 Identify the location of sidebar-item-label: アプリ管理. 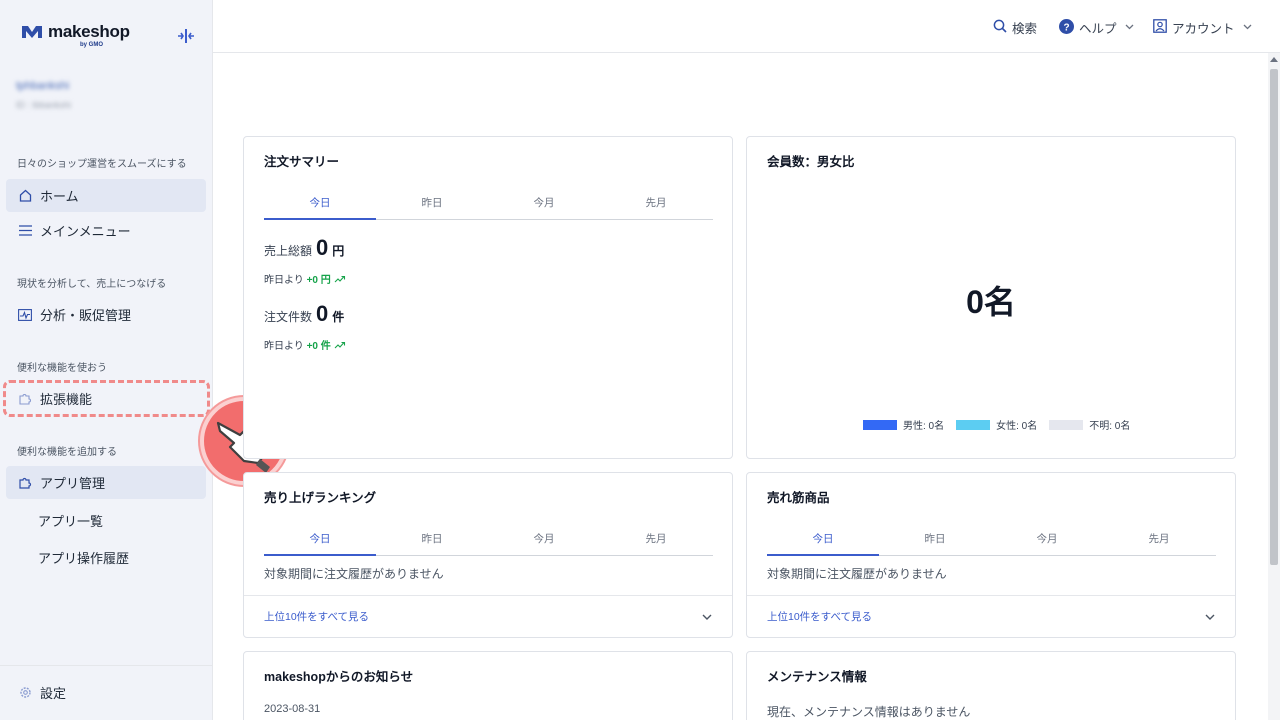
(73, 483).